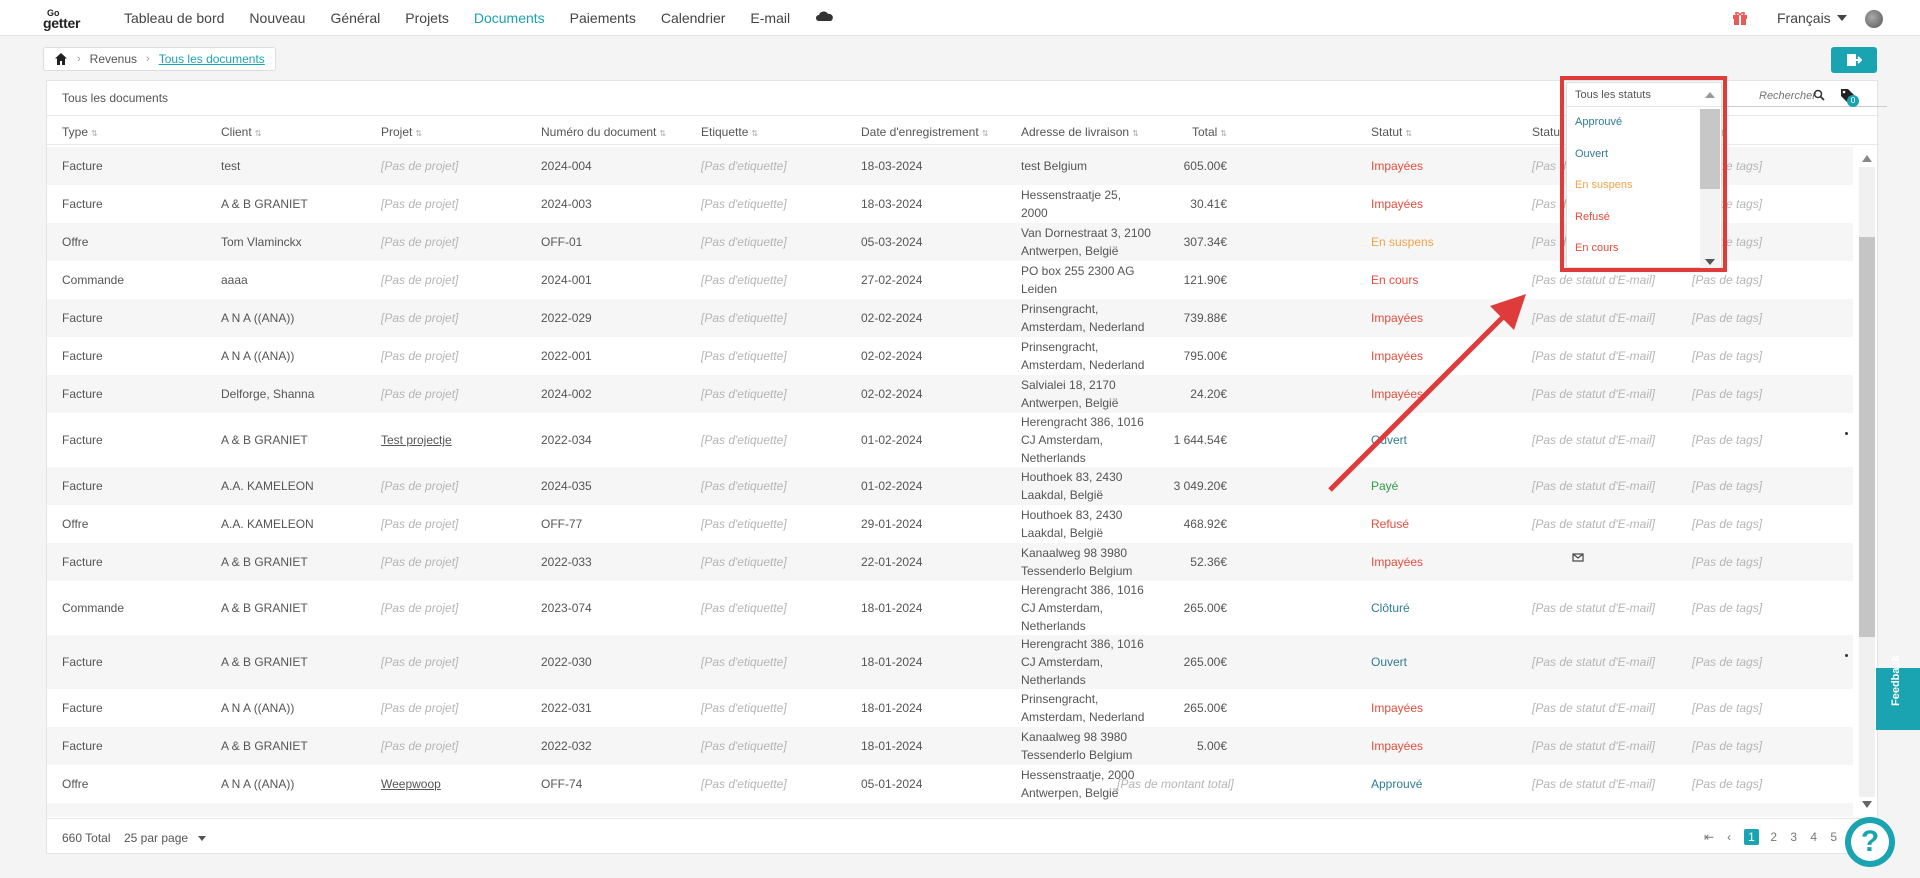  Describe the element at coordinates (566, 356) in the screenshot. I see `cell-document-number: 2022-001` at that location.